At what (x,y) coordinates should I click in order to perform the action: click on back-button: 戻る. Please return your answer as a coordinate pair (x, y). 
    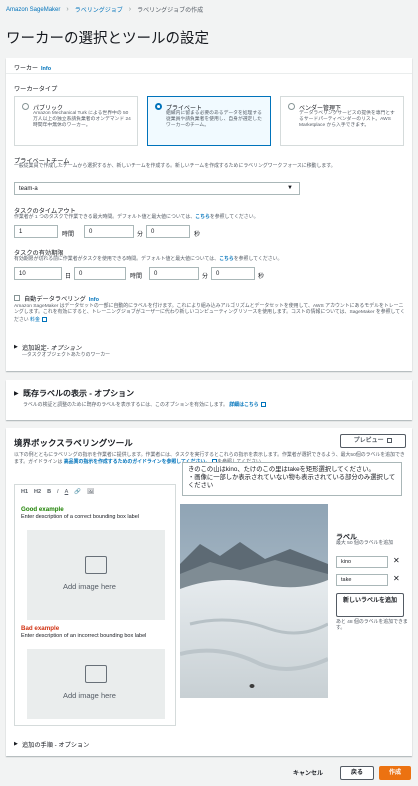
    Looking at the image, I should click on (357, 773).